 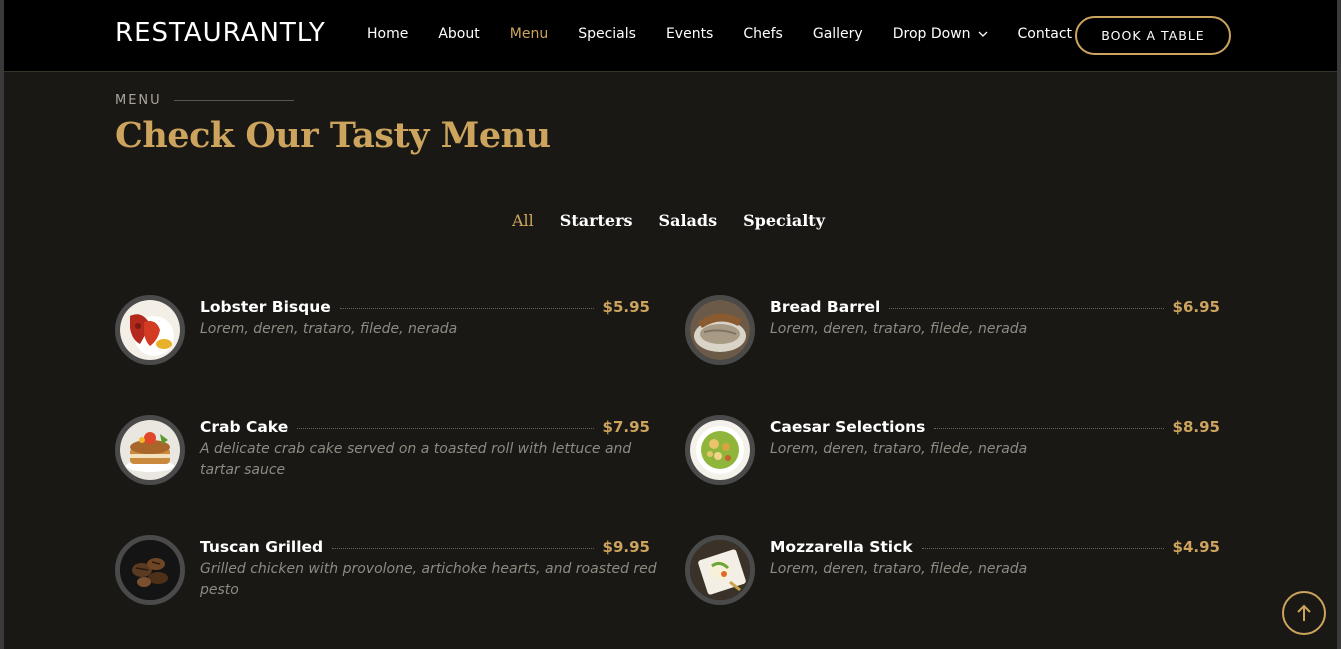 I want to click on filter-salads: Salads, so click(x=688, y=220).